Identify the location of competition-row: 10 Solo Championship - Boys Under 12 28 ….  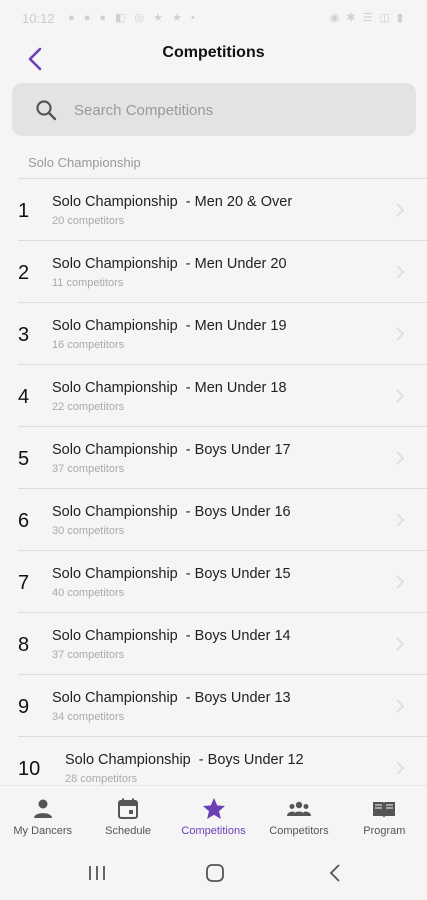
(222, 761).